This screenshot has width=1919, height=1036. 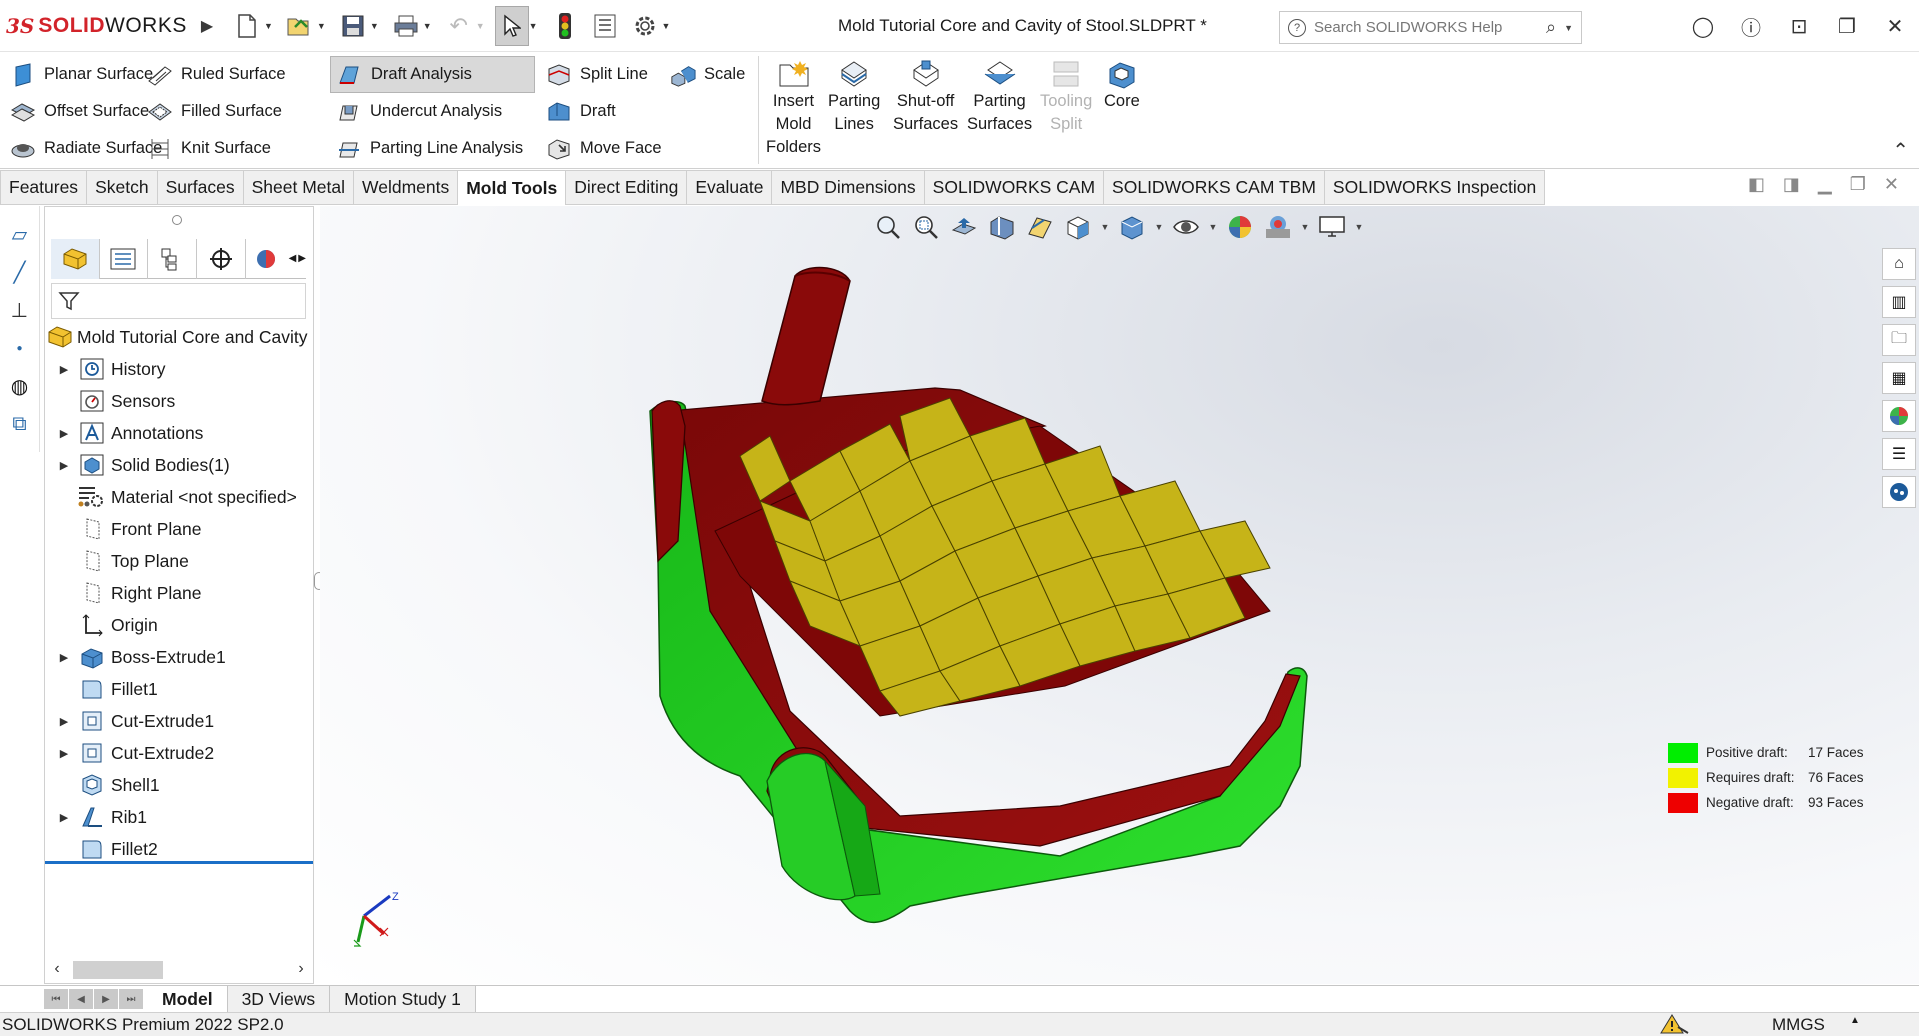 What do you see at coordinates (432, 74) in the screenshot?
I see `draft-analysis-button: Draft Analysis` at bounding box center [432, 74].